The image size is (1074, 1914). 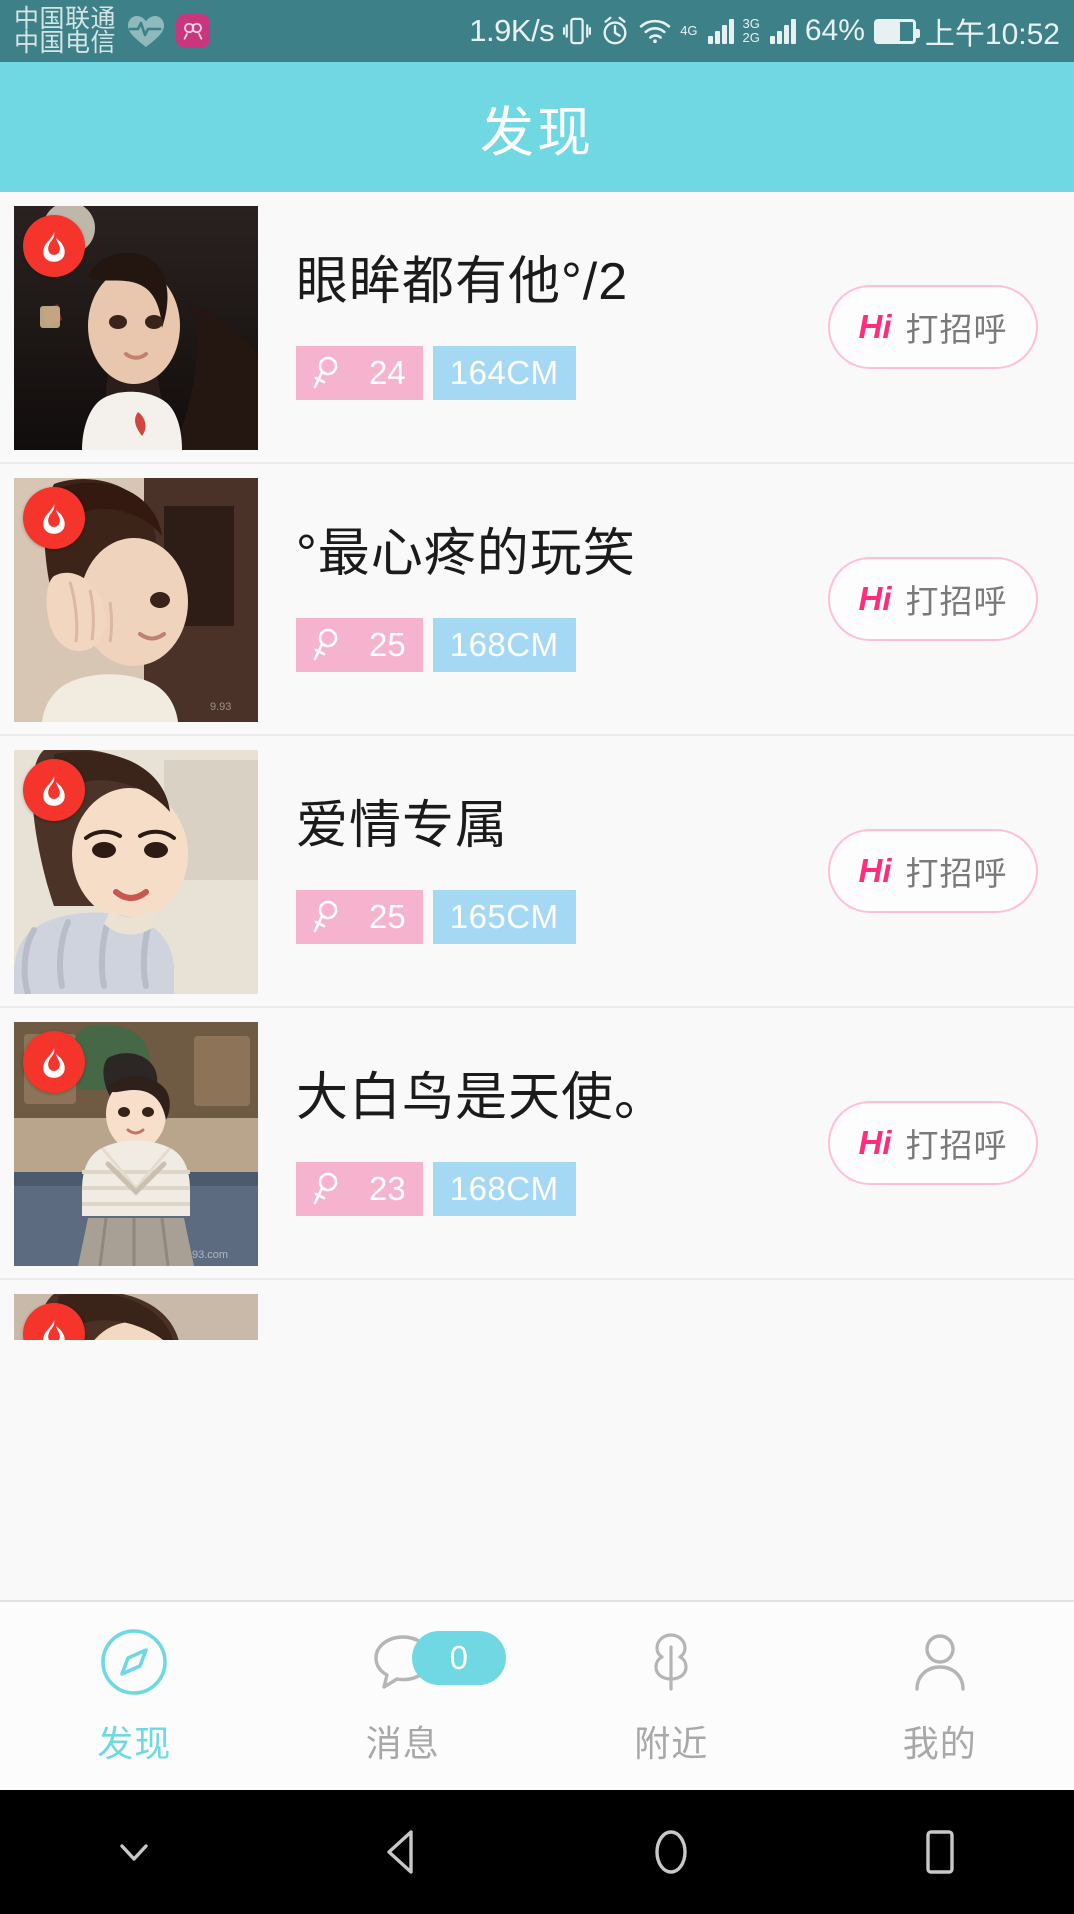 I want to click on age-tag: 24, so click(x=359, y=372).